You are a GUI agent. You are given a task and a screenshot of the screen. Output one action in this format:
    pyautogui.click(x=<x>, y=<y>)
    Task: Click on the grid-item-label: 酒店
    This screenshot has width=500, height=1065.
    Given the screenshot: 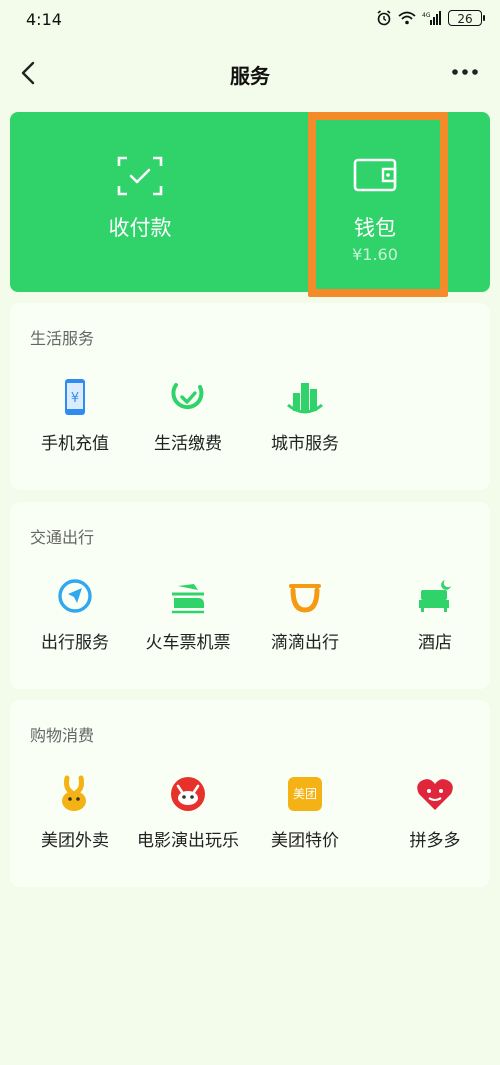 What is the action you would take?
    pyautogui.click(x=435, y=643)
    